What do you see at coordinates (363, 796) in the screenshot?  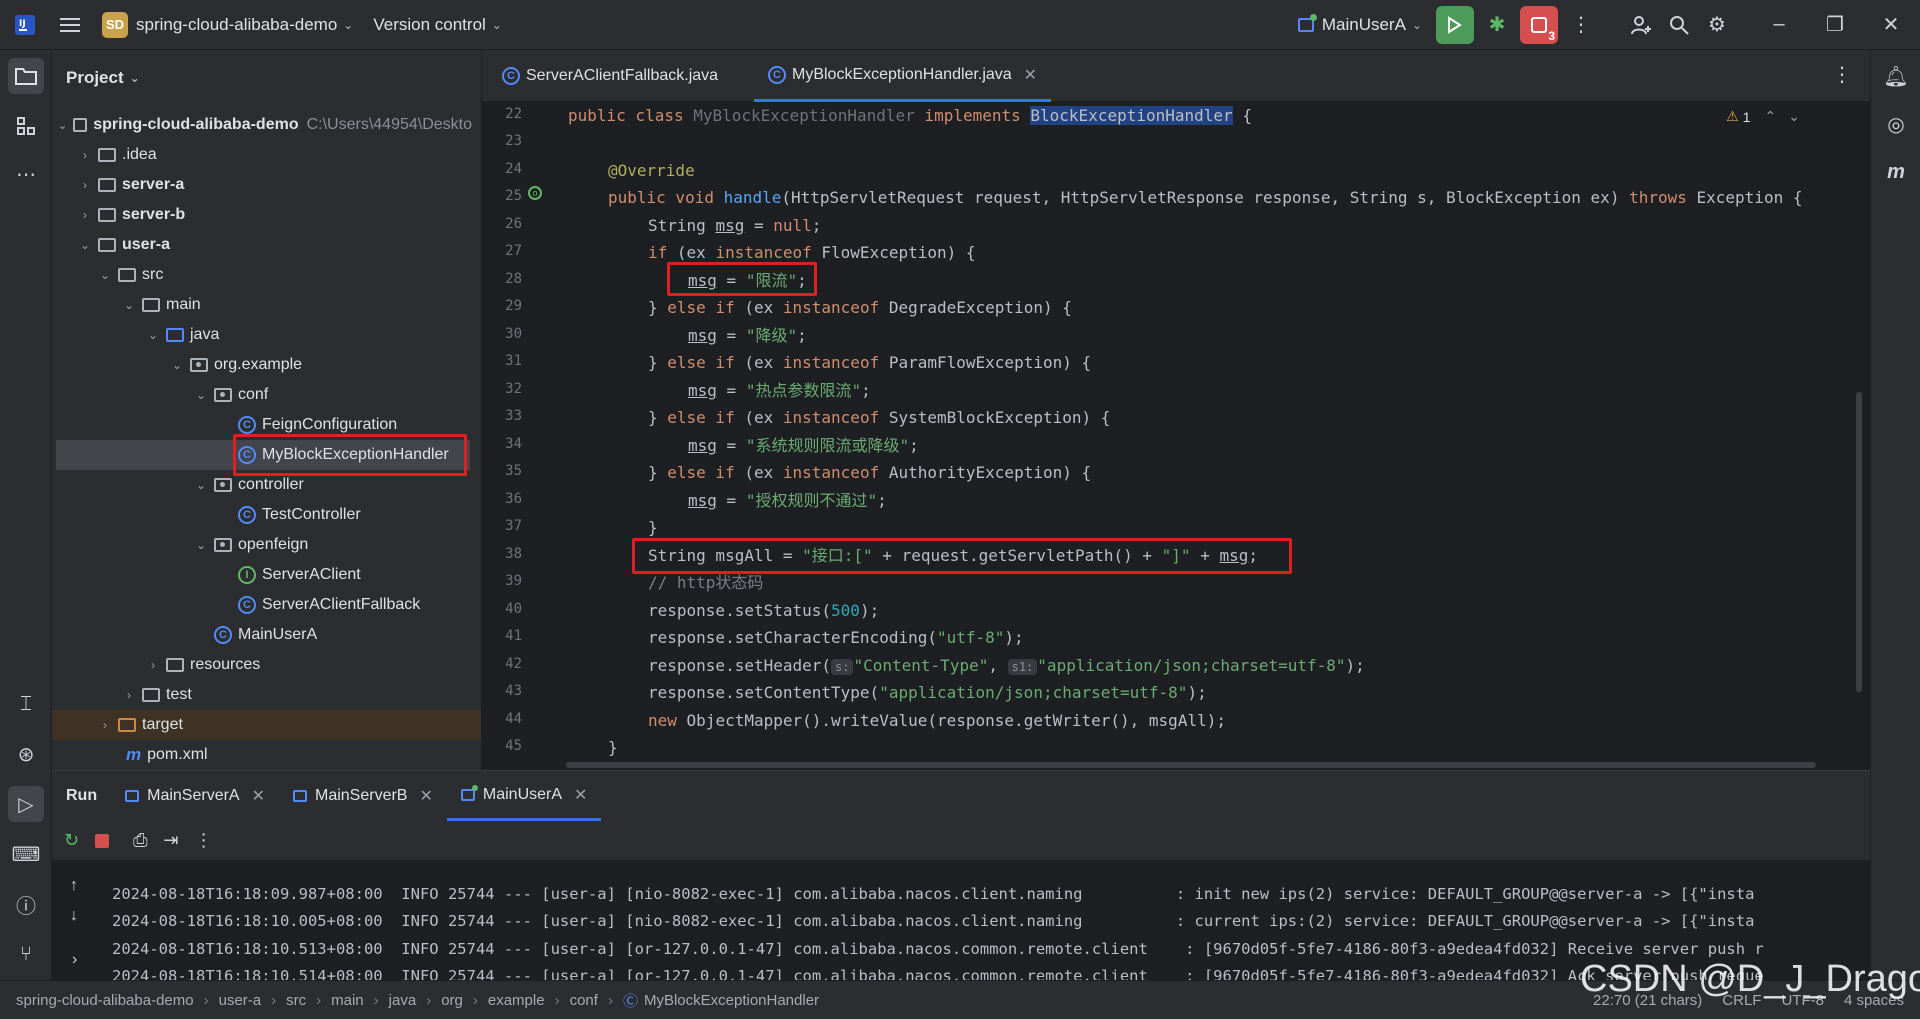 I see `run-tab-main-server-b: MainServerB ✕` at bounding box center [363, 796].